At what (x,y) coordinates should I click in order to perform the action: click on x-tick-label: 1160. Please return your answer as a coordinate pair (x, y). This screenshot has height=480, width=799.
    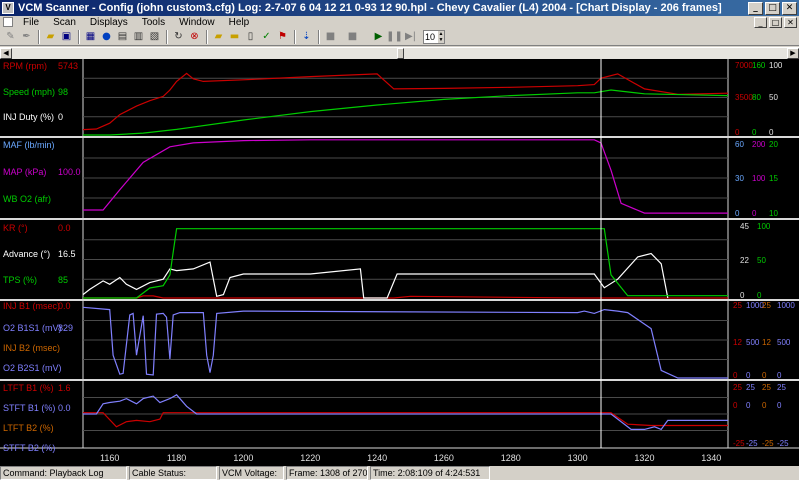
    Looking at the image, I should click on (109, 458).